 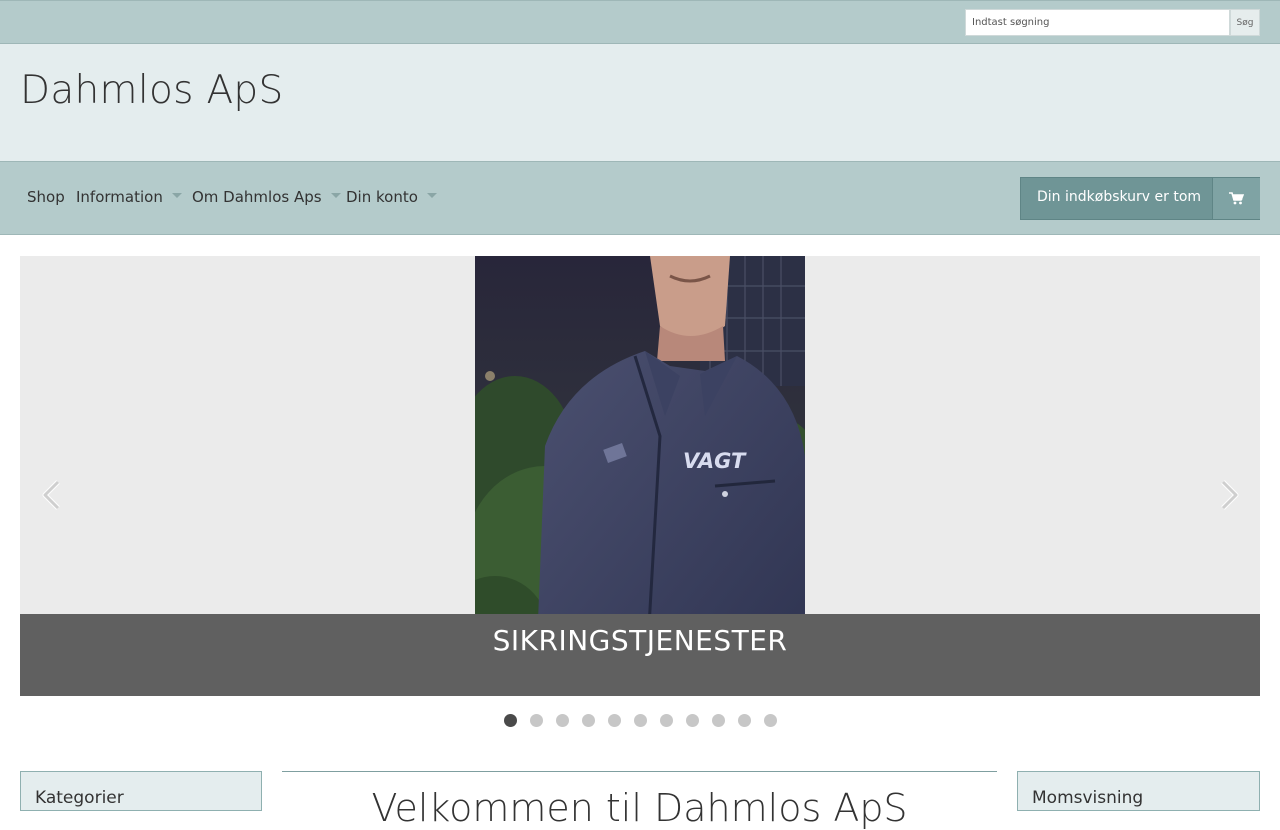 I want to click on search-button: Søg, so click(x=1245, y=22).